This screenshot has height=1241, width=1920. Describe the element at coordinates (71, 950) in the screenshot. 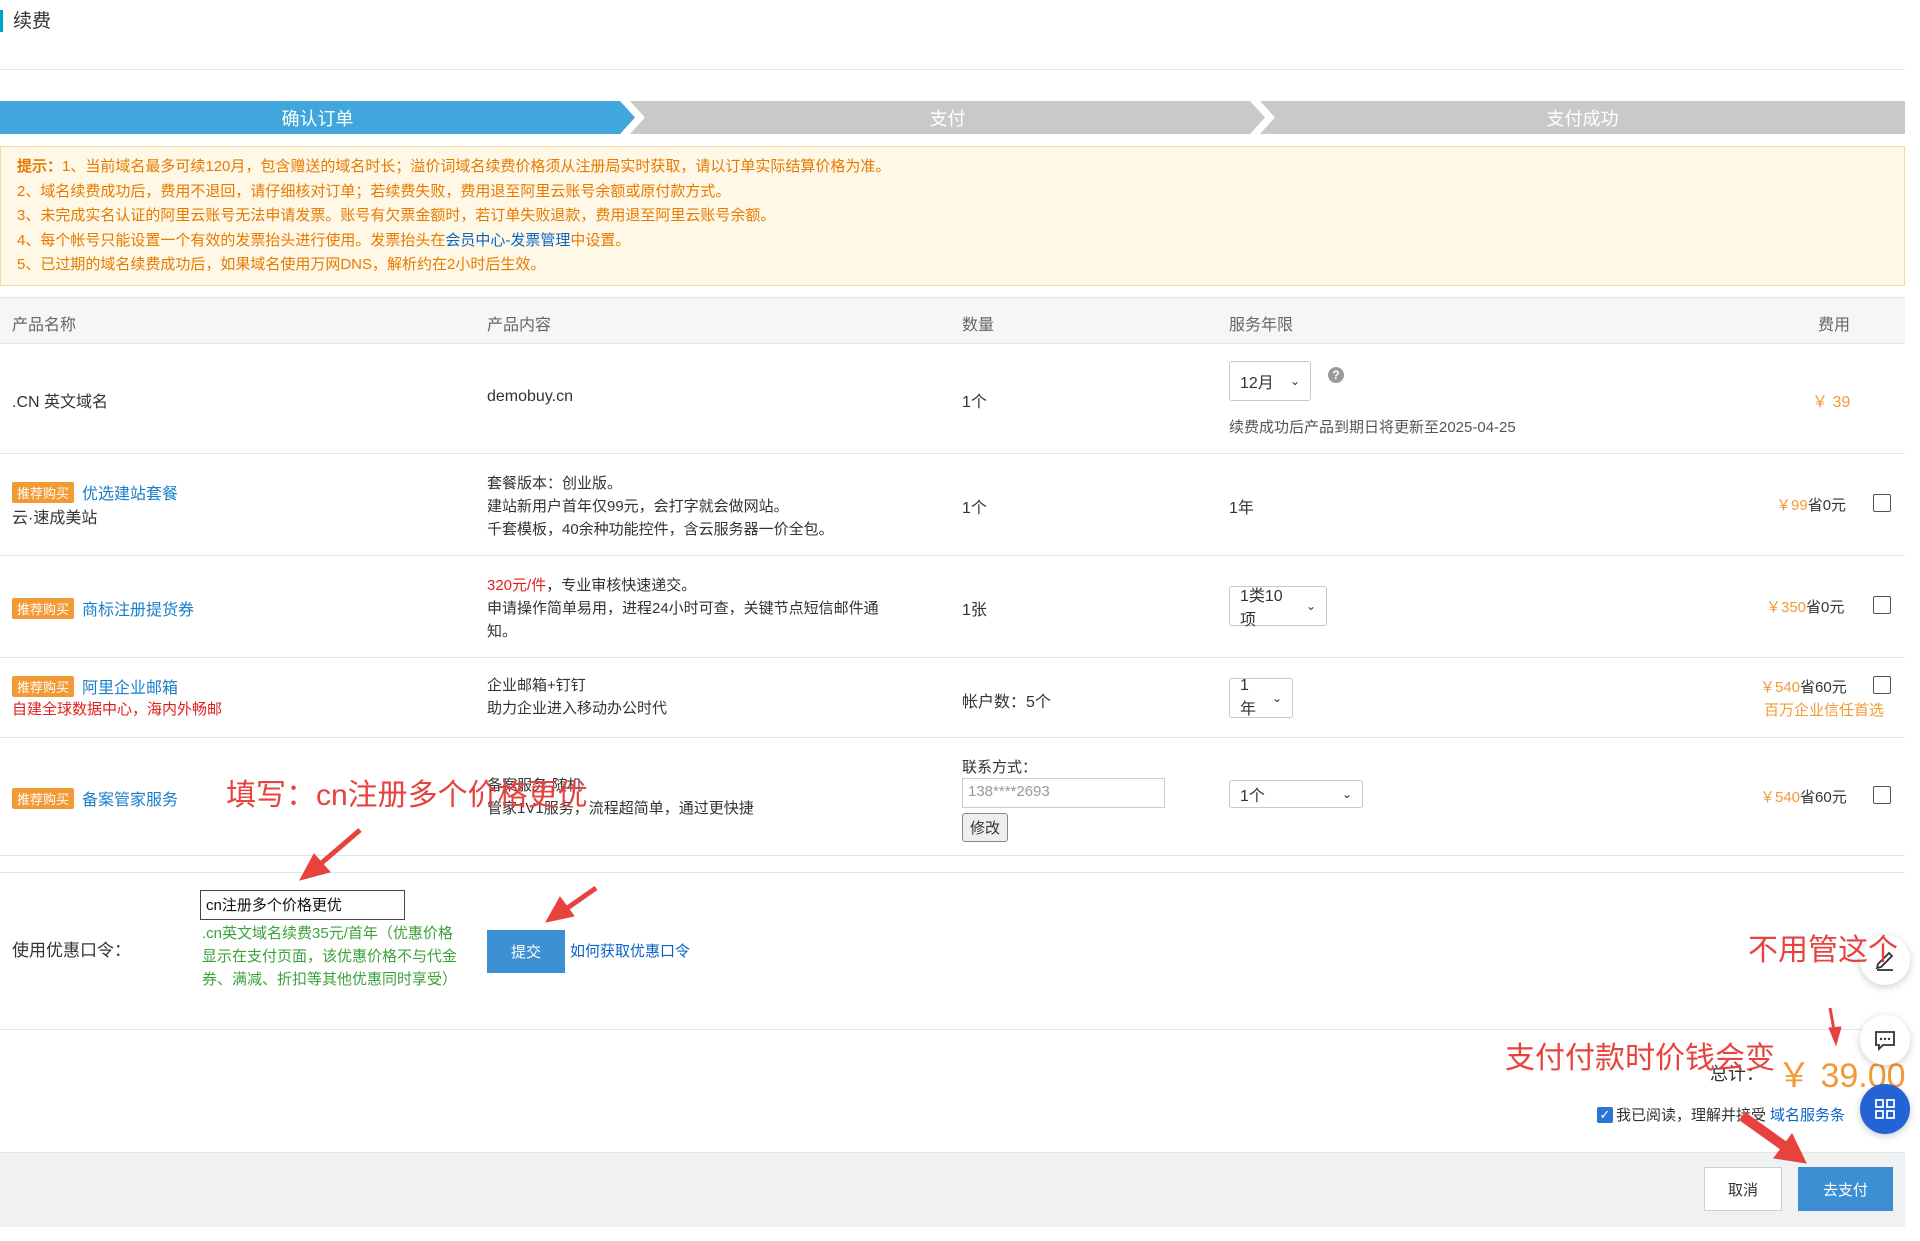

I see `coupon-label: 使用优惠口令：` at that location.